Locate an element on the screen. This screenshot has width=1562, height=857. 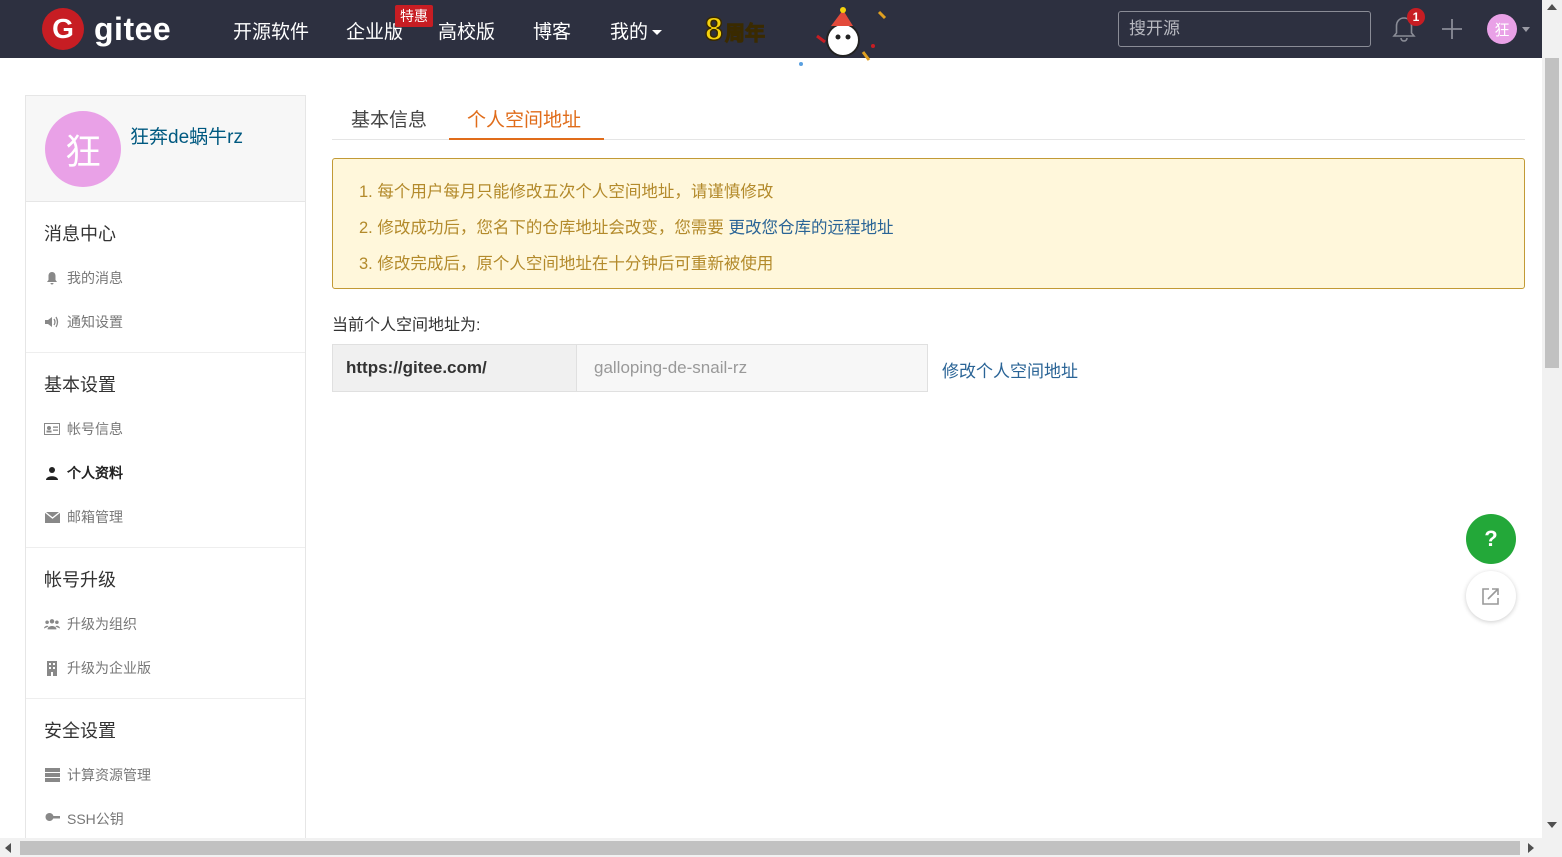
sidebar-item-upgrade-enterprise: 升级为企业版 is located at coordinates (165, 668).